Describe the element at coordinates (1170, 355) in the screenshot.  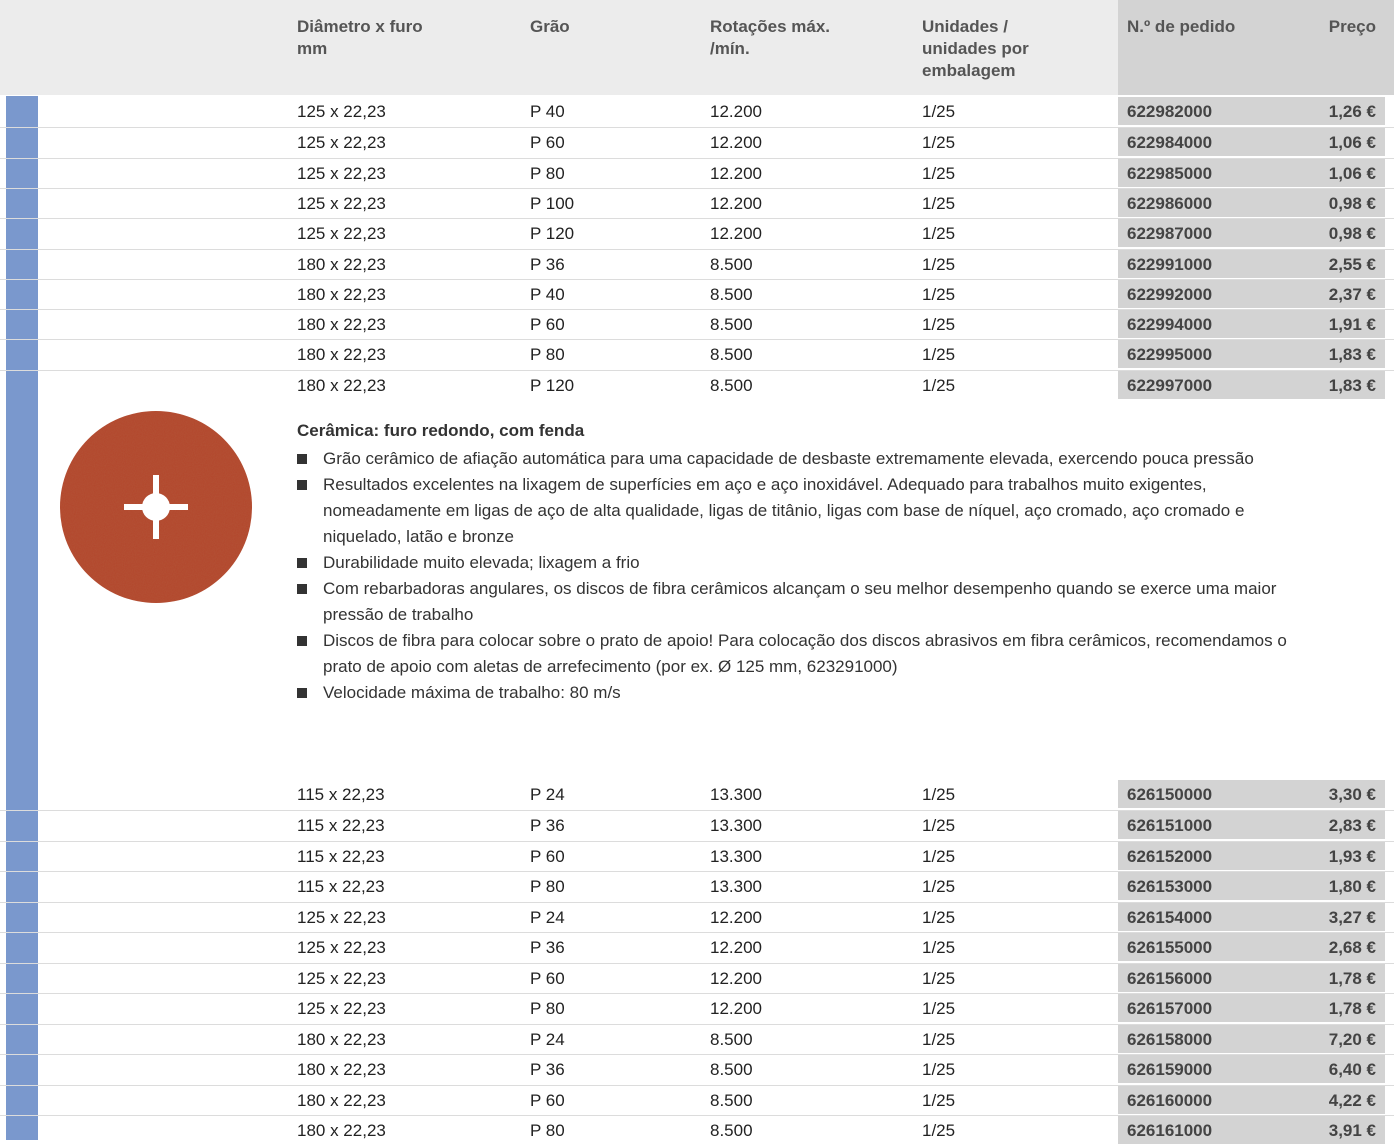
I see `cell-order-number: 622995000` at that location.